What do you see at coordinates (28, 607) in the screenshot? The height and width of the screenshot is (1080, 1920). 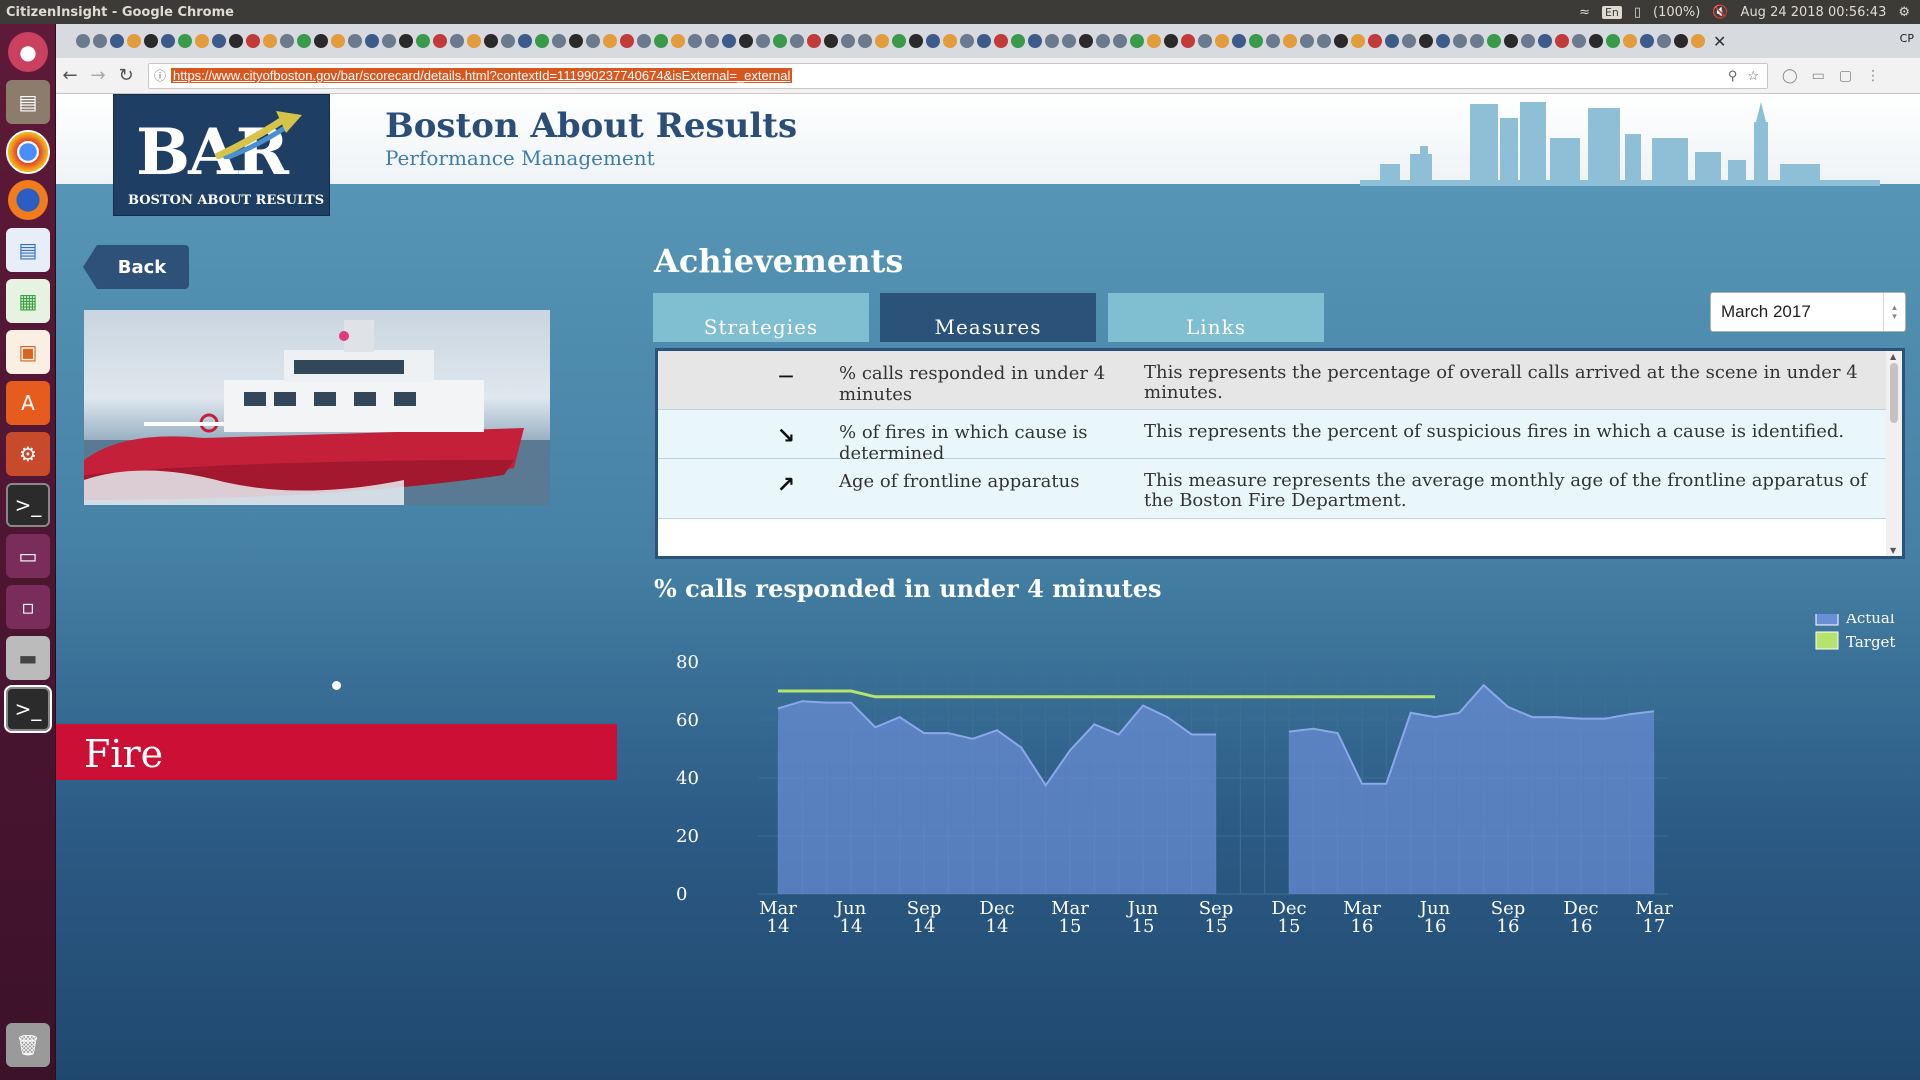 I see `window-small-icon: ▫` at bounding box center [28, 607].